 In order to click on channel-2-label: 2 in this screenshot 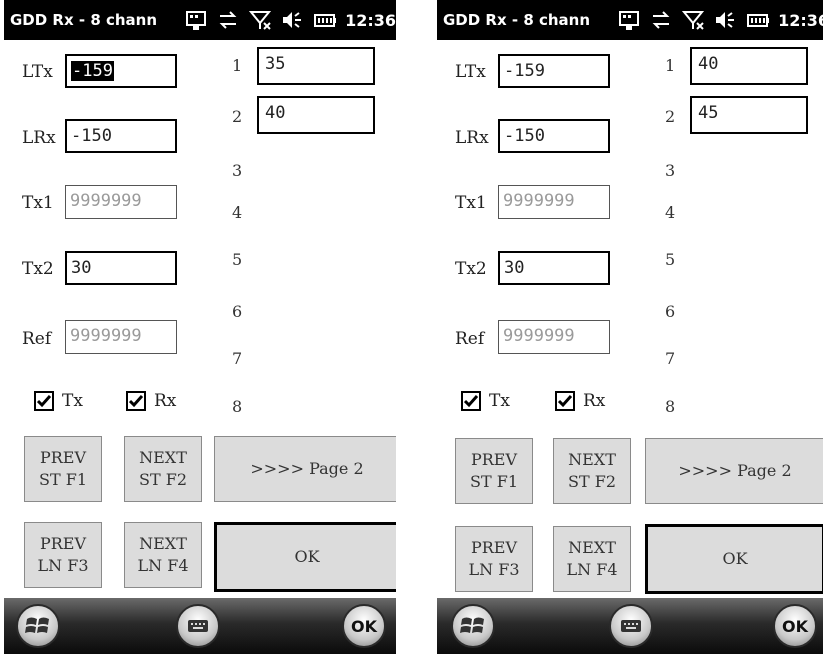, I will do `click(237, 116)`.